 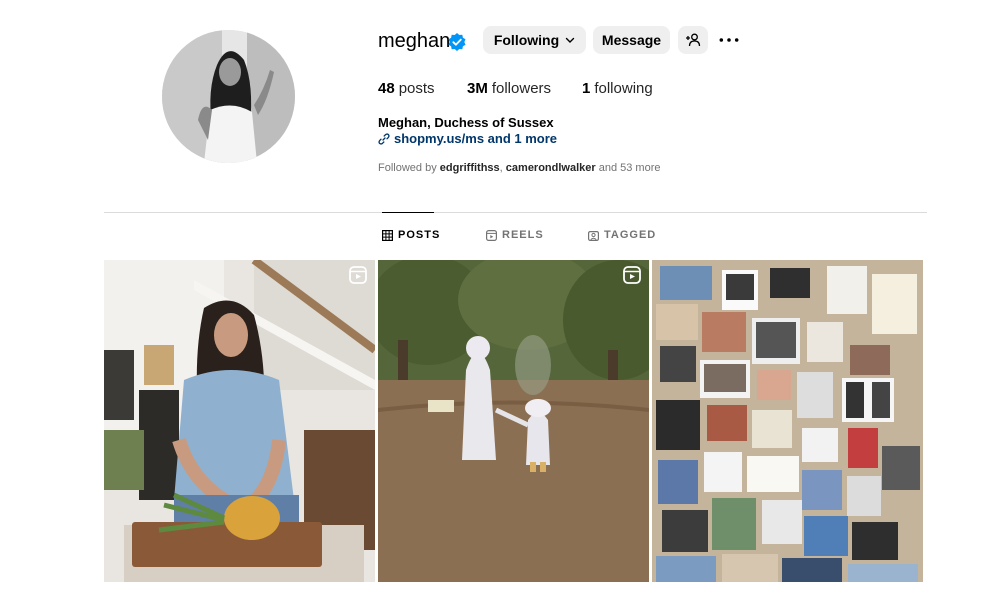 I want to click on tab-reels: REELS, so click(x=515, y=235).